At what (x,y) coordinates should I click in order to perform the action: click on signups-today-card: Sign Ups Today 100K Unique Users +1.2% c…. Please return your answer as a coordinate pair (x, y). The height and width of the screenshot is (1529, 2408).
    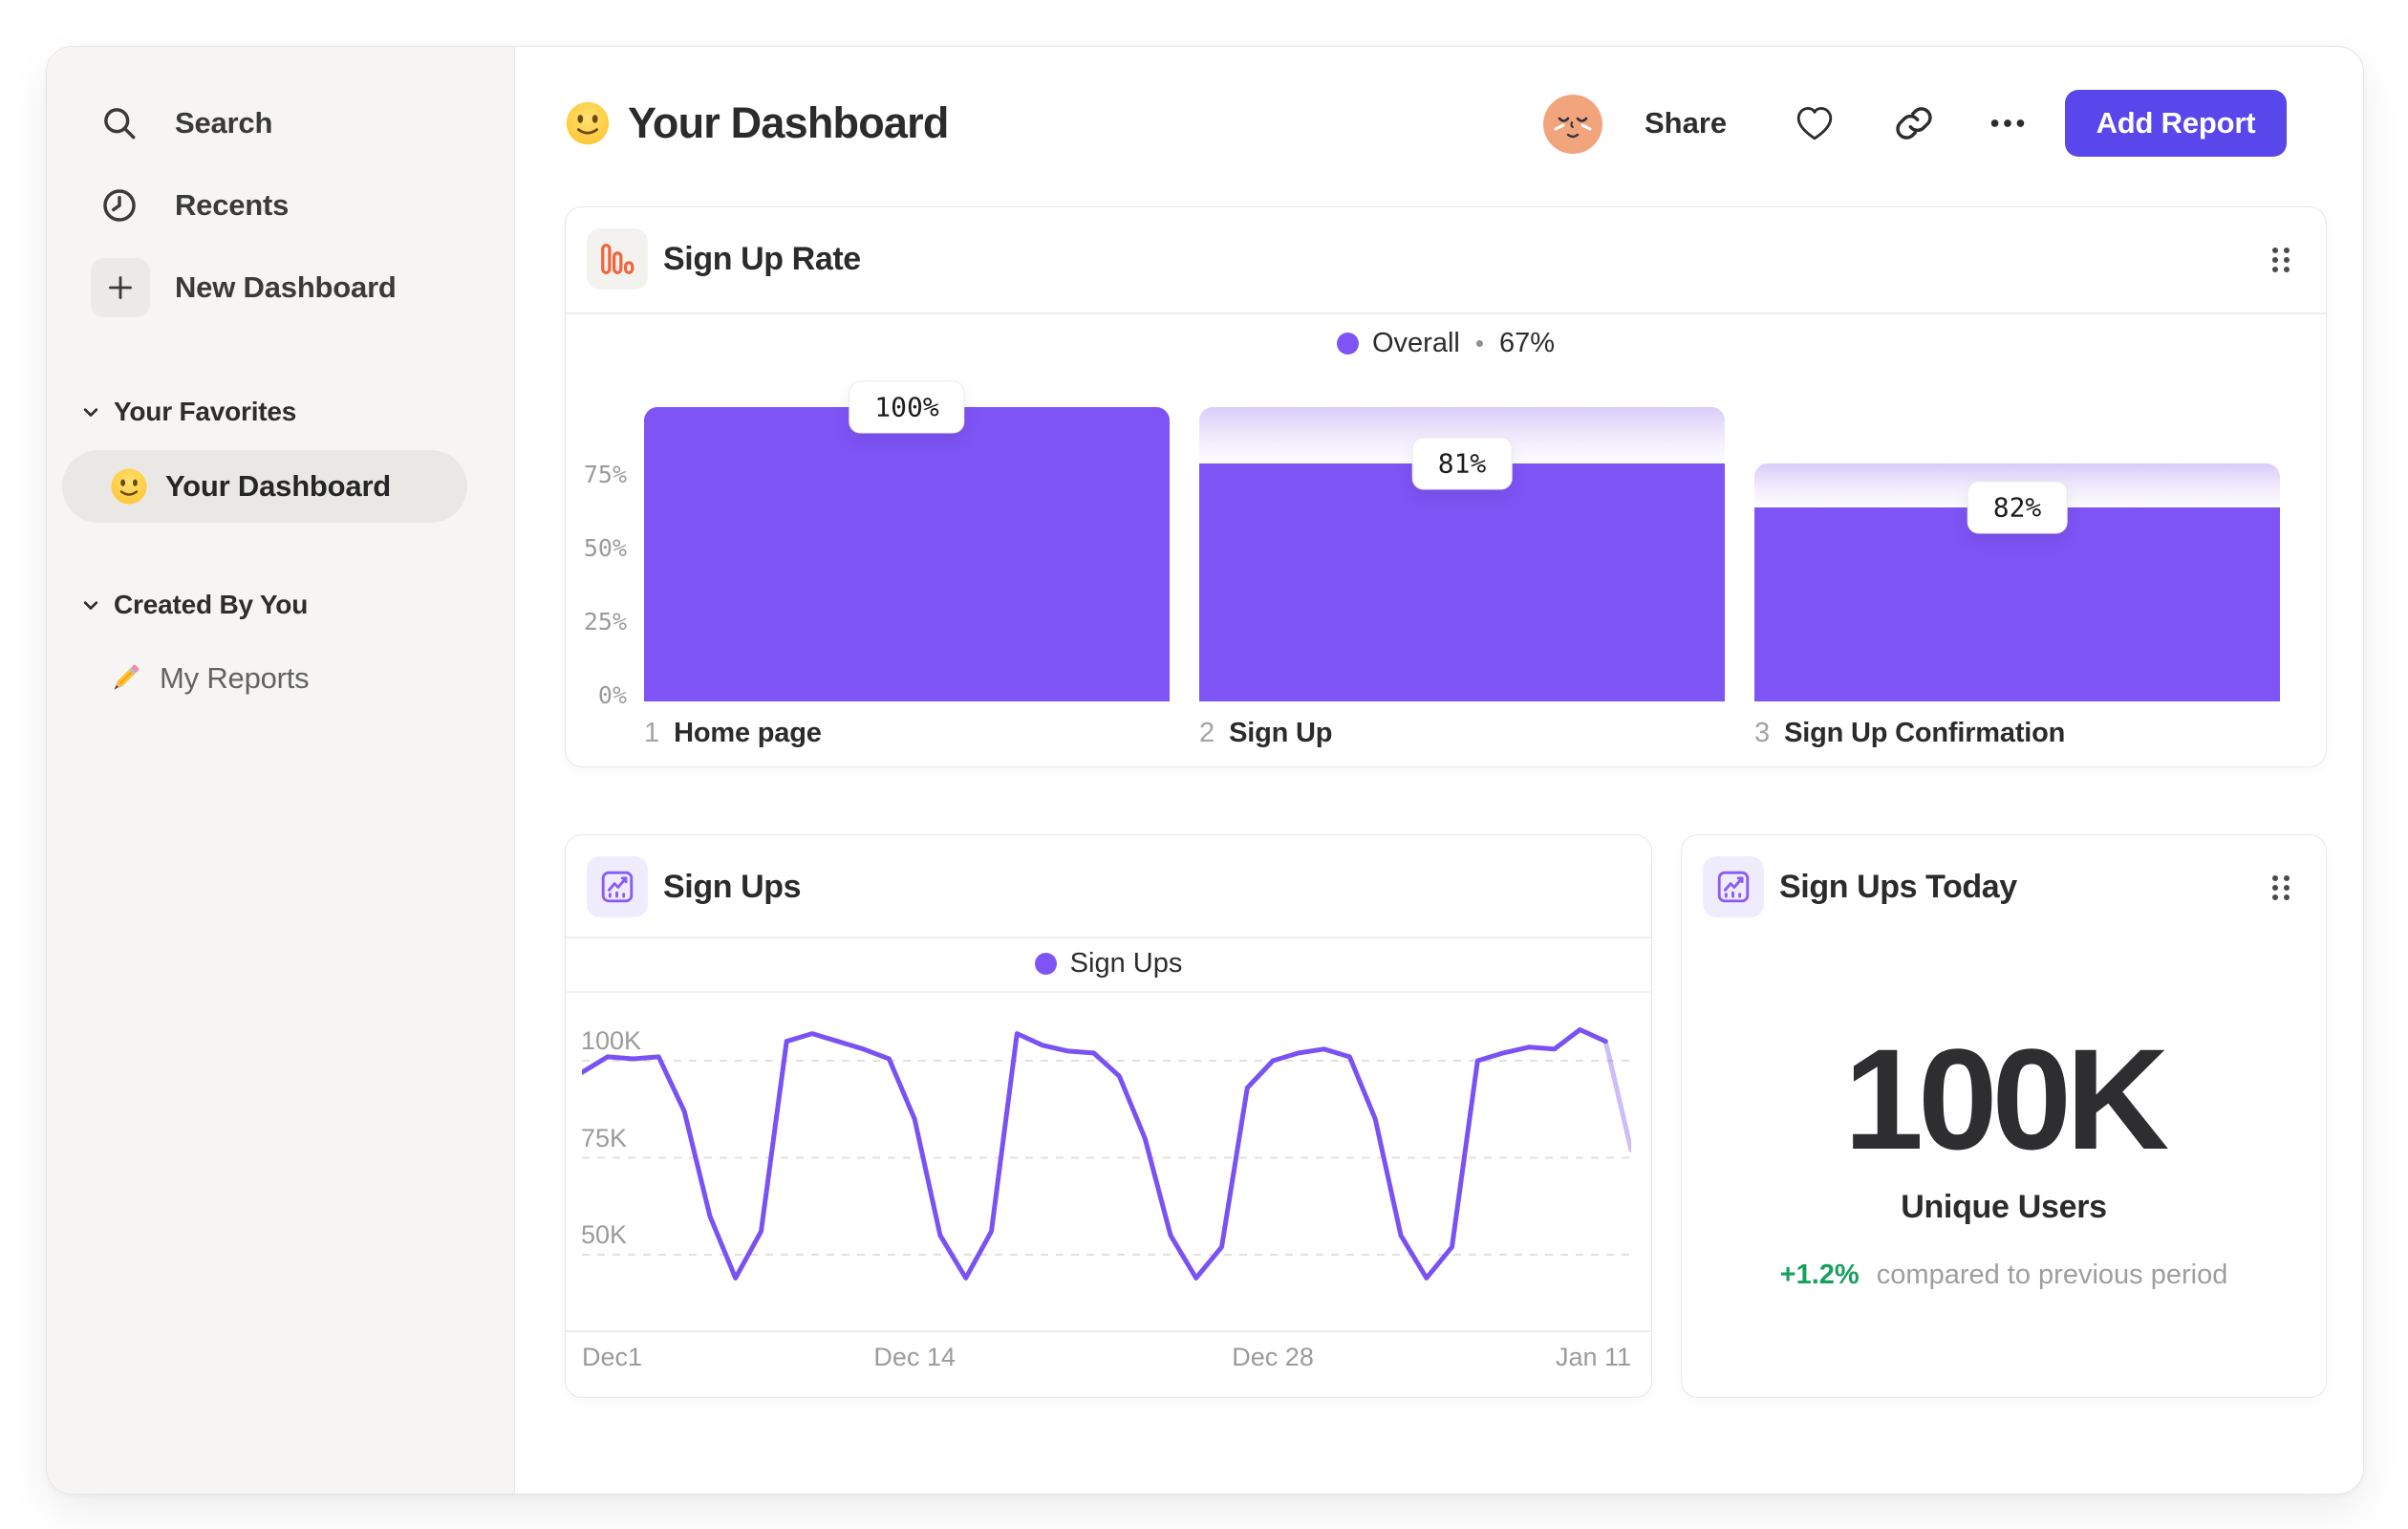
    Looking at the image, I should click on (2004, 1116).